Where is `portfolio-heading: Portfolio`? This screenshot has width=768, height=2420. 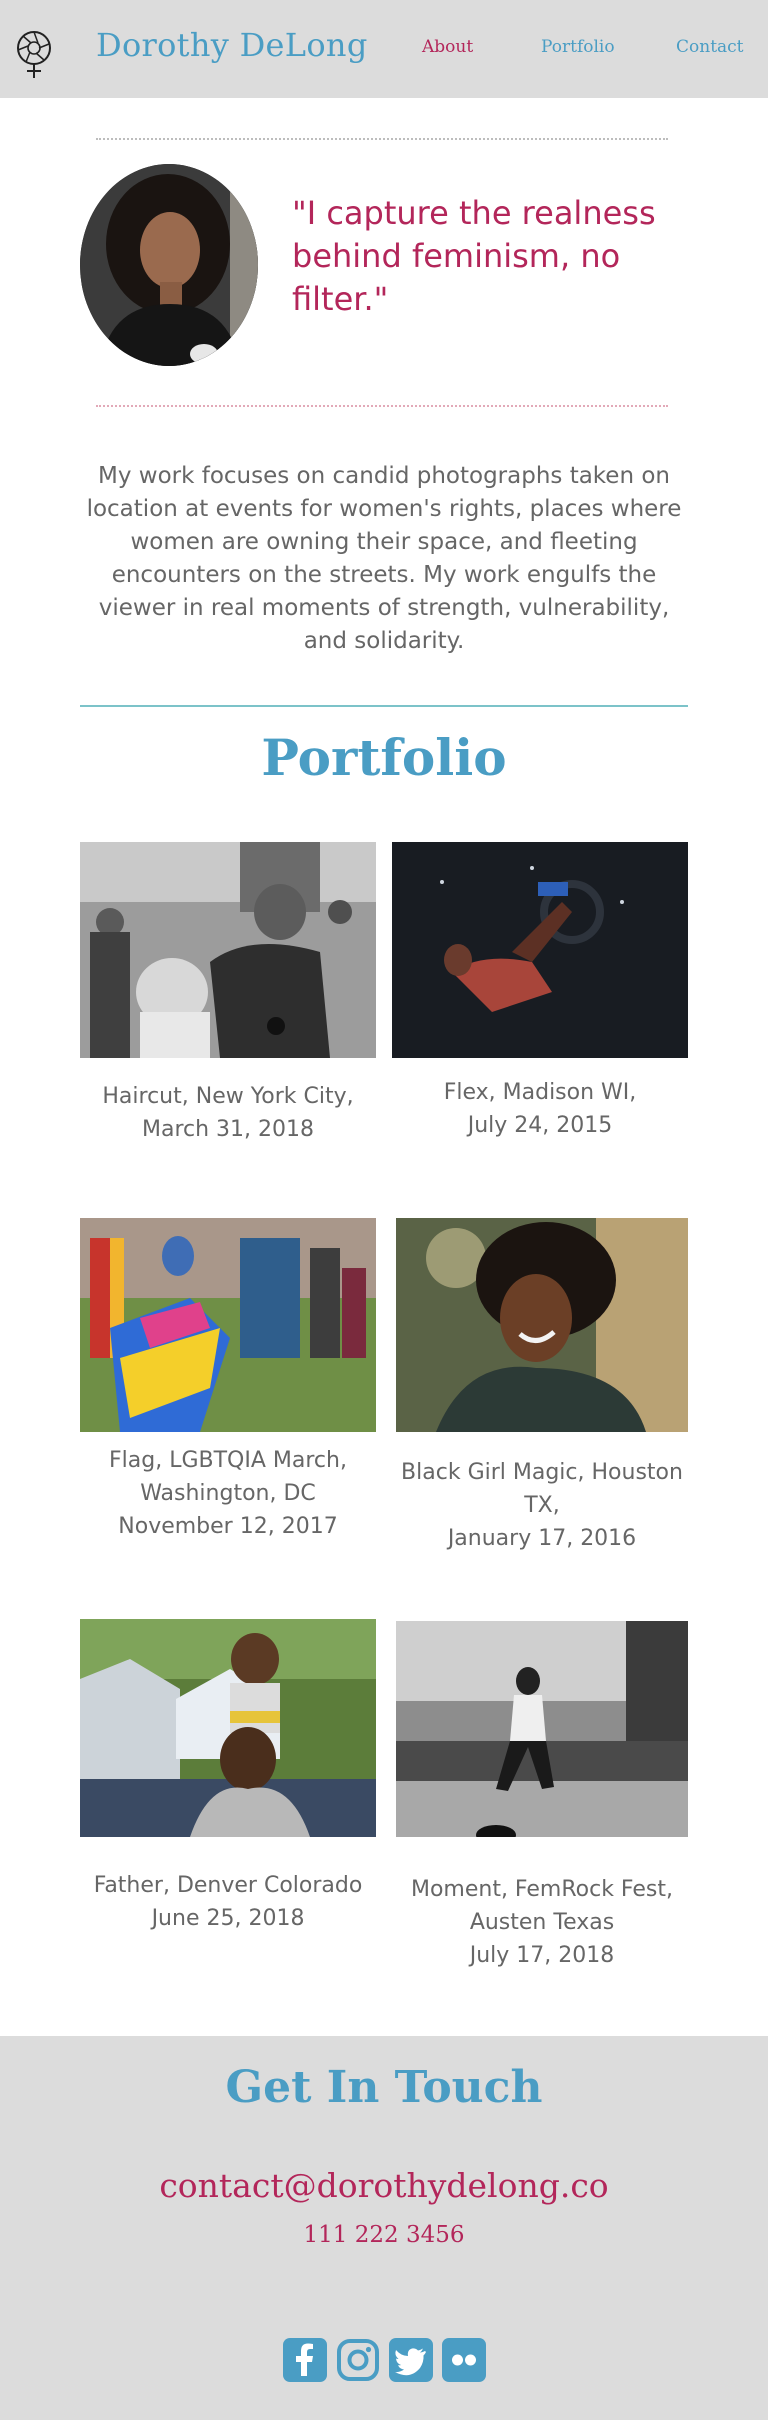 portfolio-heading: Portfolio is located at coordinates (384, 757).